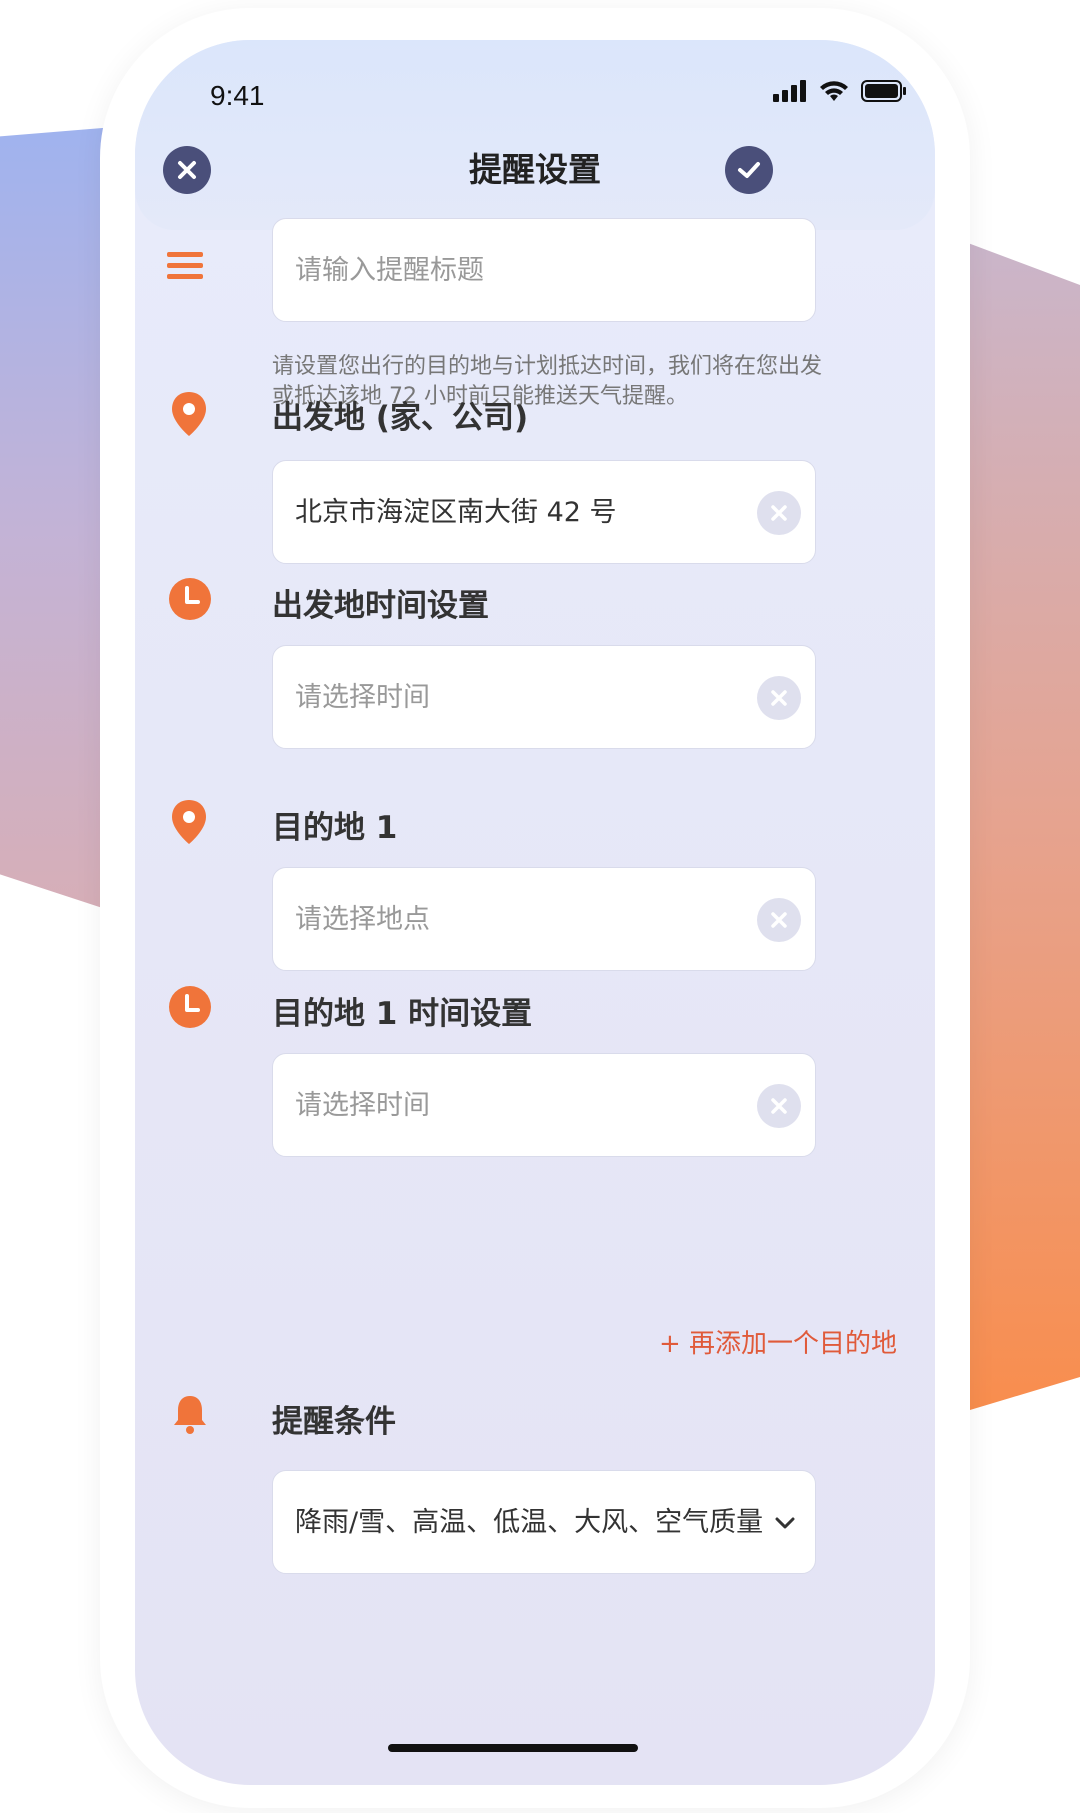 Image resolution: width=1080 pixels, height=1813 pixels. Describe the element at coordinates (237, 95) in the screenshot. I see `status-time: 9:41` at that location.